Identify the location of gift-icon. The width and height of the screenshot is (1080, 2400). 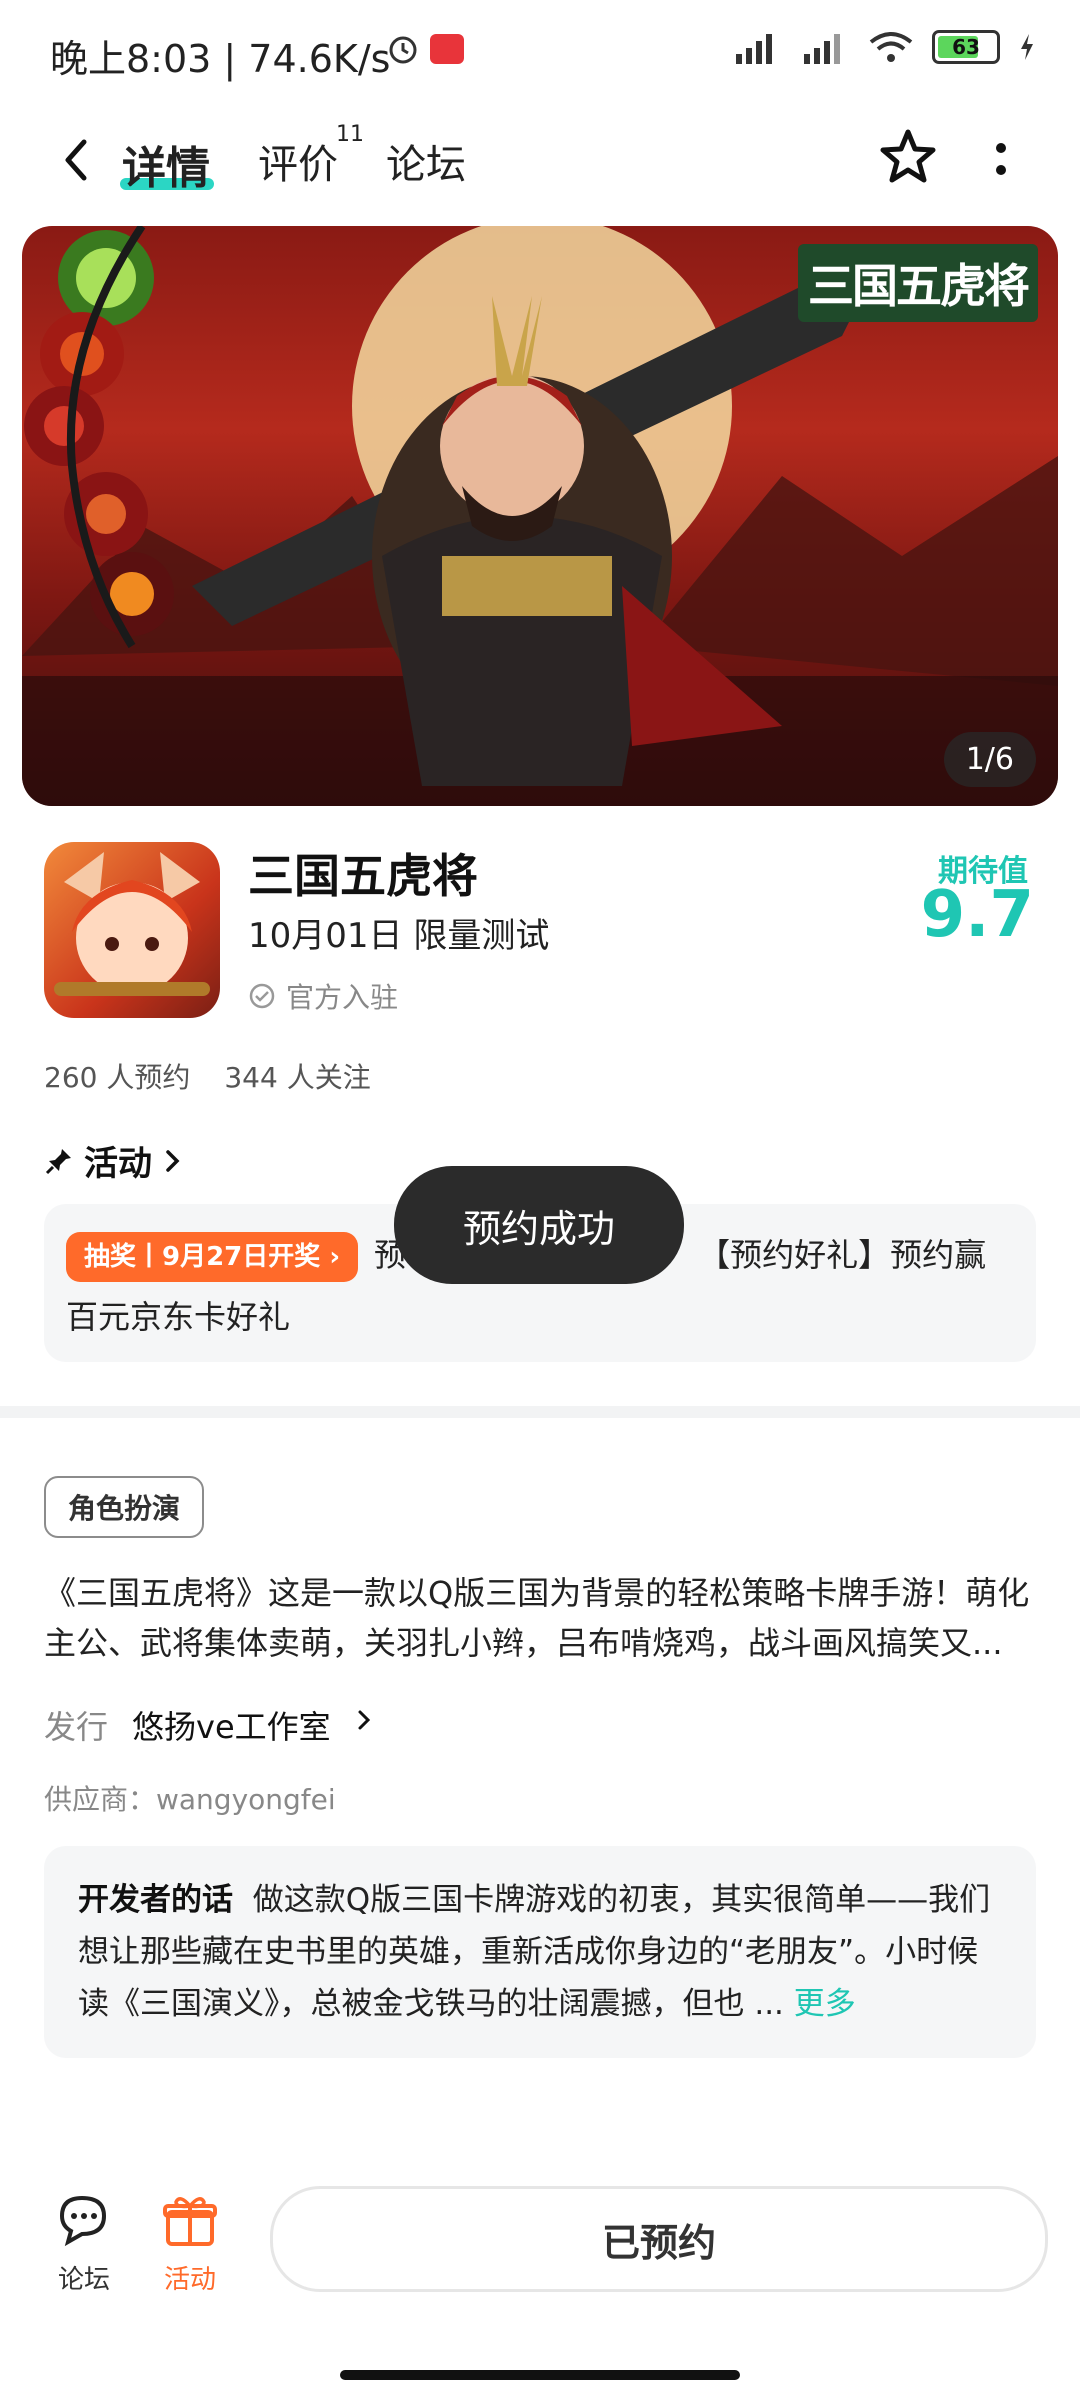
(190, 2221).